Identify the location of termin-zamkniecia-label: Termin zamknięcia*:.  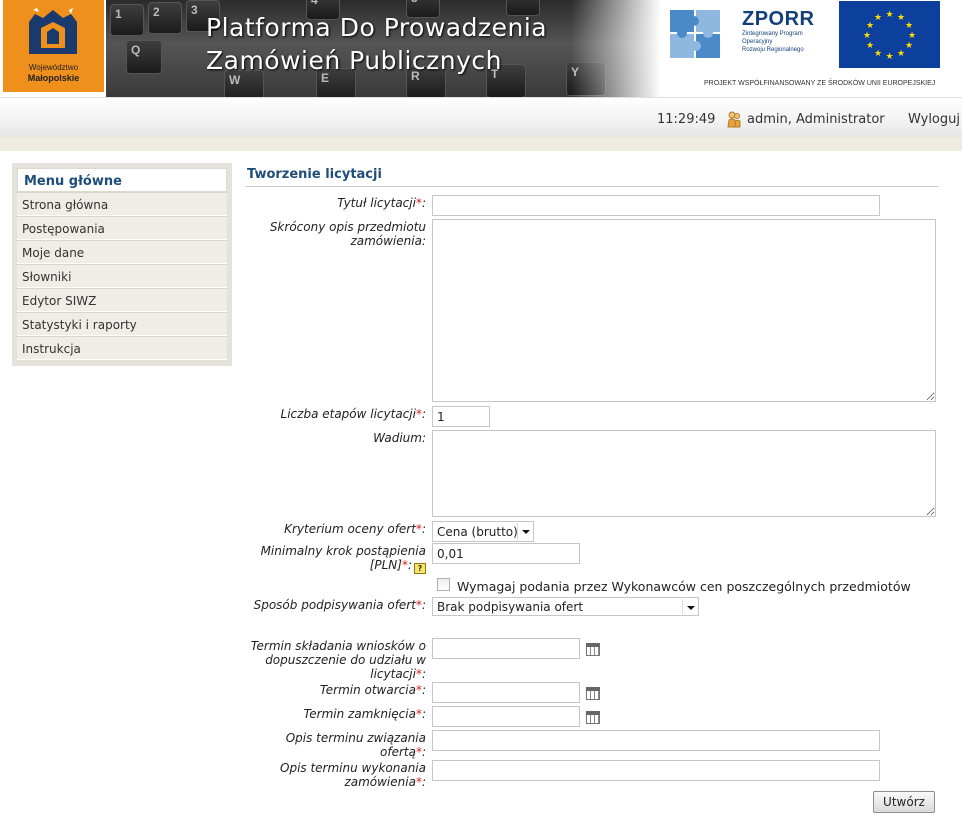
(364, 714).